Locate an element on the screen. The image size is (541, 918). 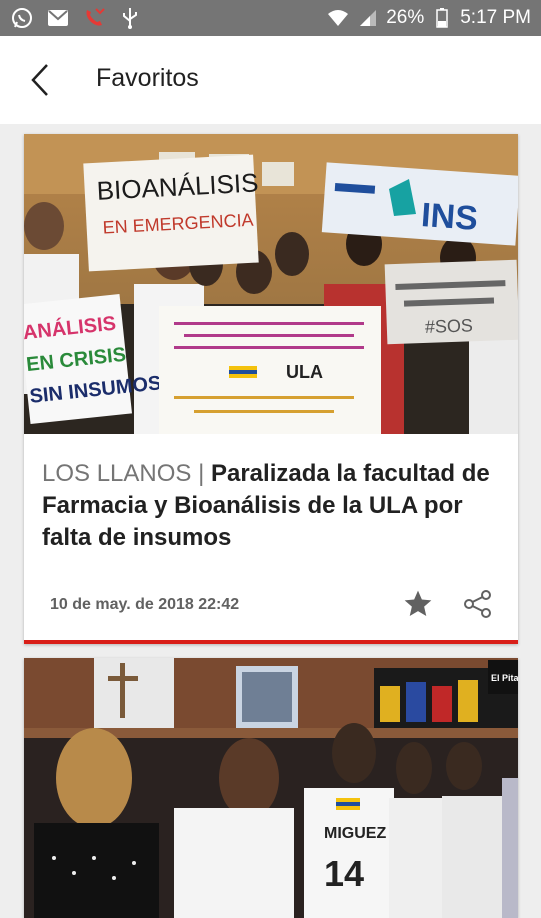
whatsapp-icon is located at coordinates (22, 18).